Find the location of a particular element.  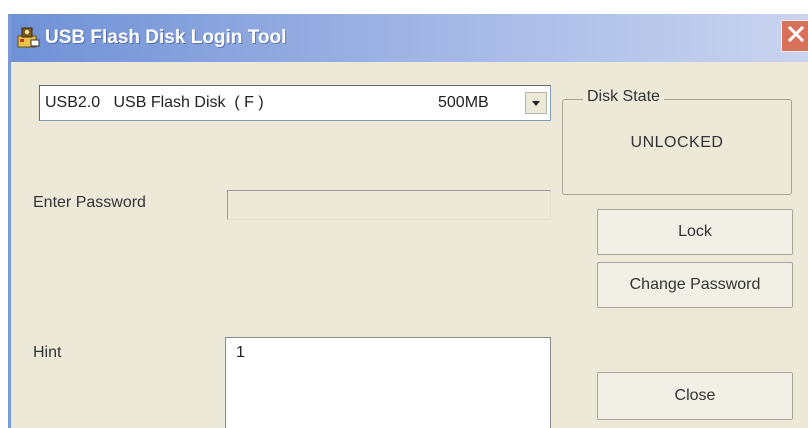

disk-select-name: USB2.0 USB Flash Disk ( F ) is located at coordinates (154, 102).